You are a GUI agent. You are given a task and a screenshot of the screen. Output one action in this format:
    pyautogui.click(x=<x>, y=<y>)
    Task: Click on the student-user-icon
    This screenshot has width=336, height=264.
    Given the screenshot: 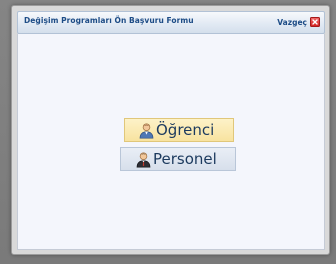 What is the action you would take?
    pyautogui.click(x=146, y=130)
    